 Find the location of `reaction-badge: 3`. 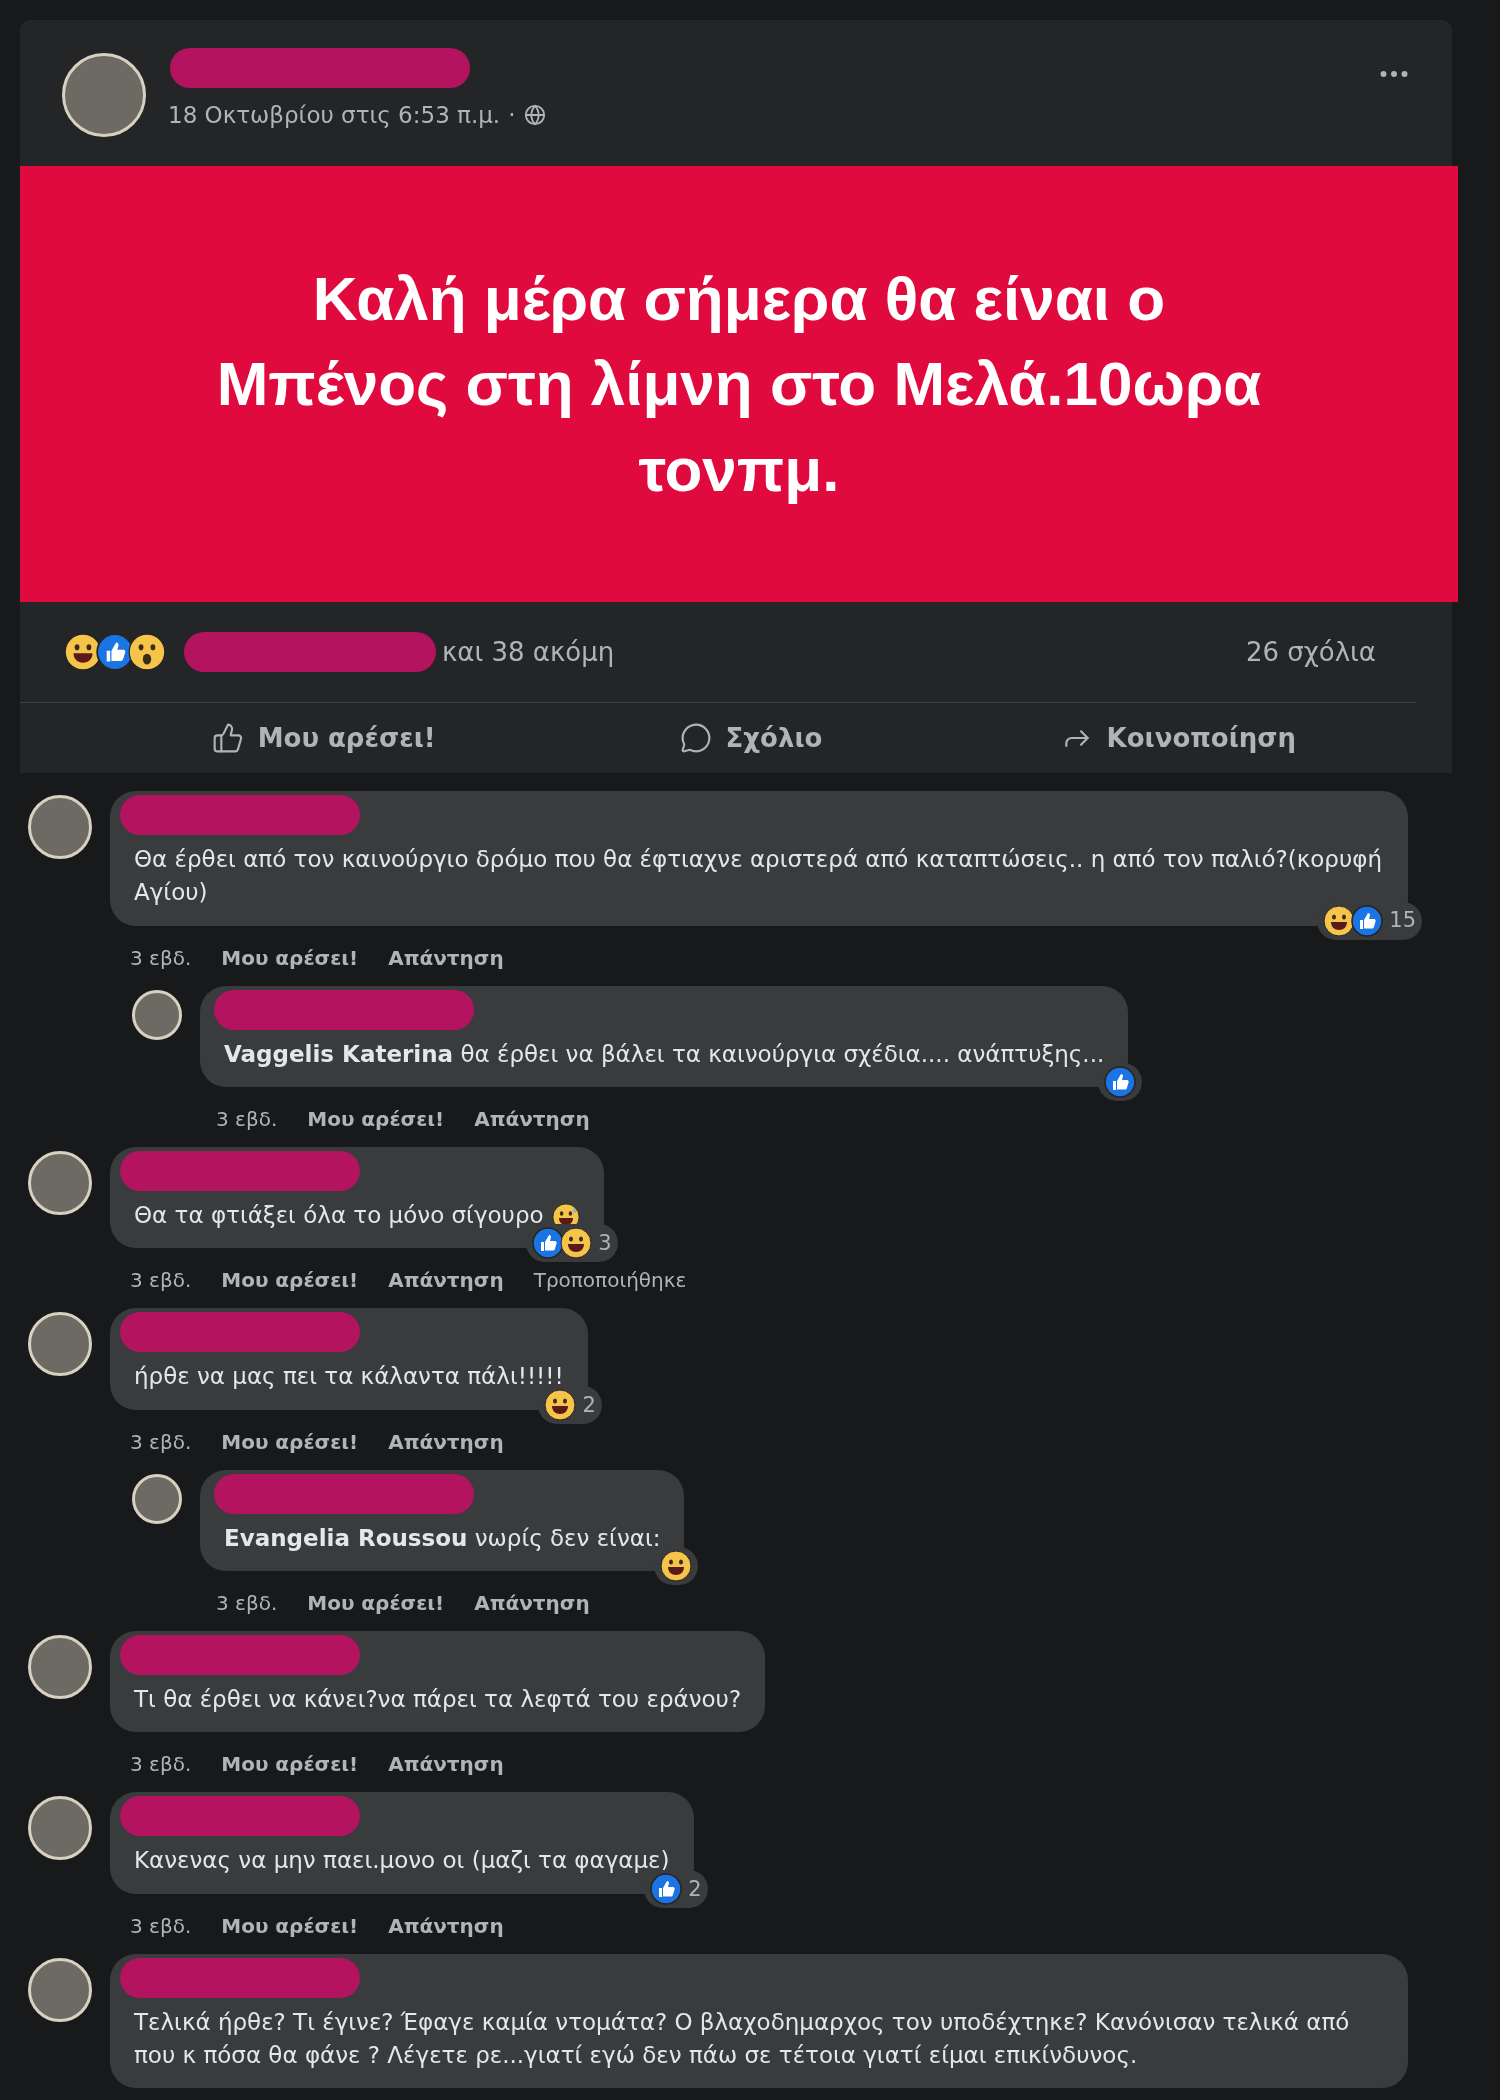

reaction-badge: 3 is located at coordinates (572, 1243).